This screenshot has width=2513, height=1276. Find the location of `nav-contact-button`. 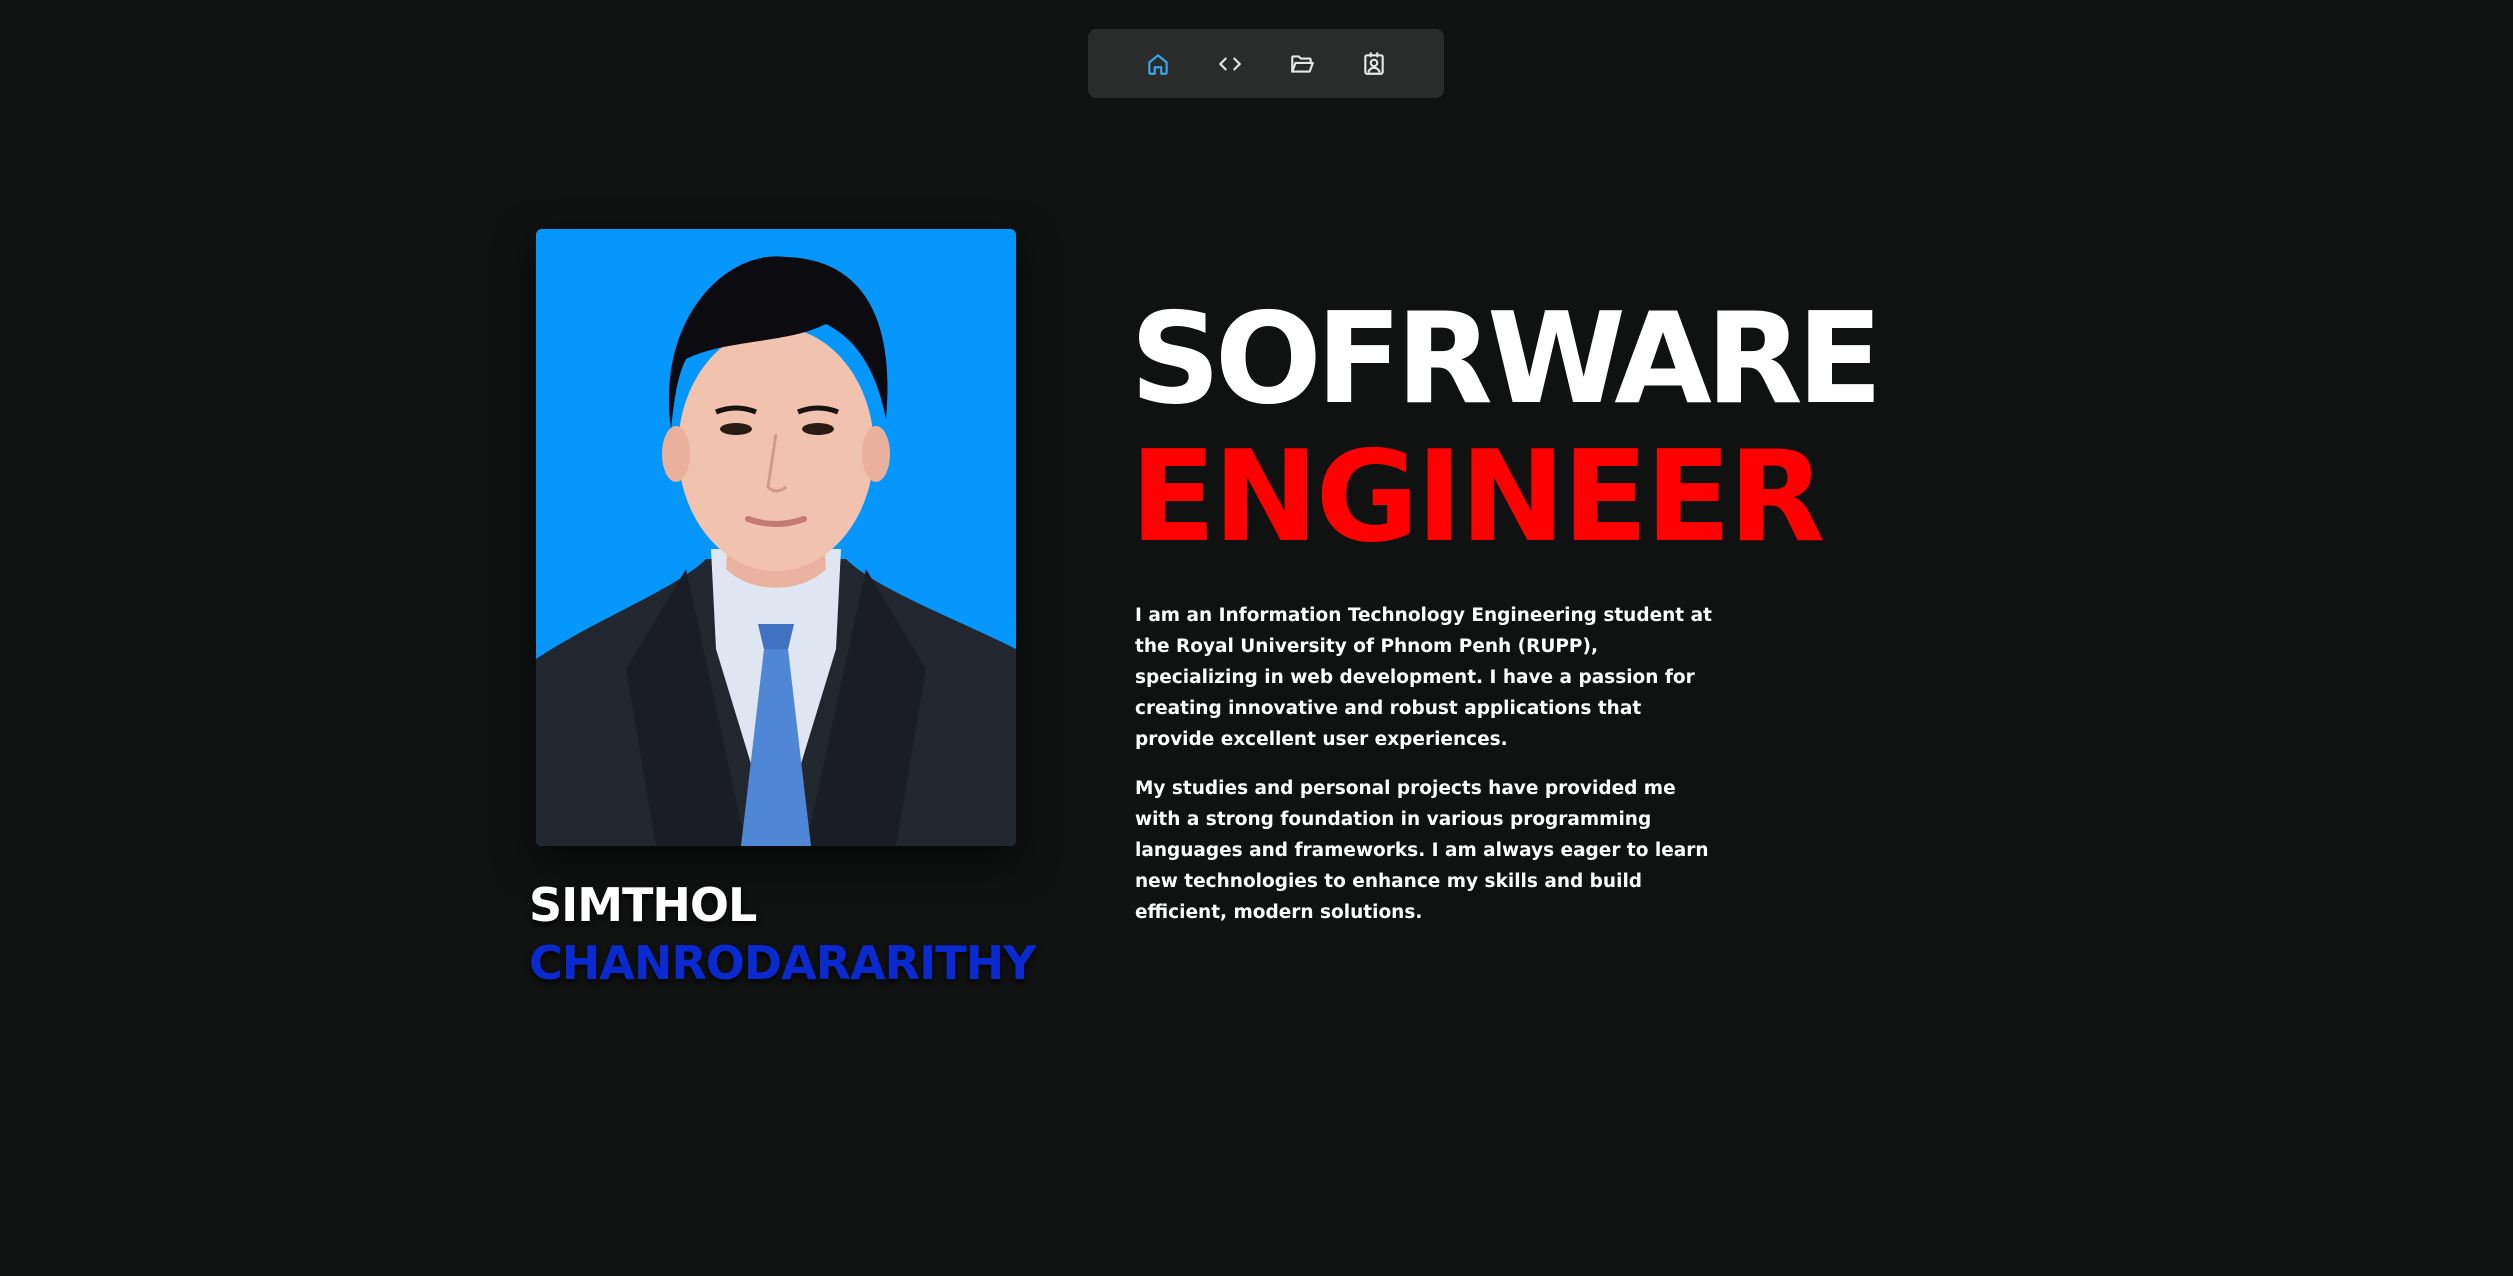

nav-contact-button is located at coordinates (1374, 64).